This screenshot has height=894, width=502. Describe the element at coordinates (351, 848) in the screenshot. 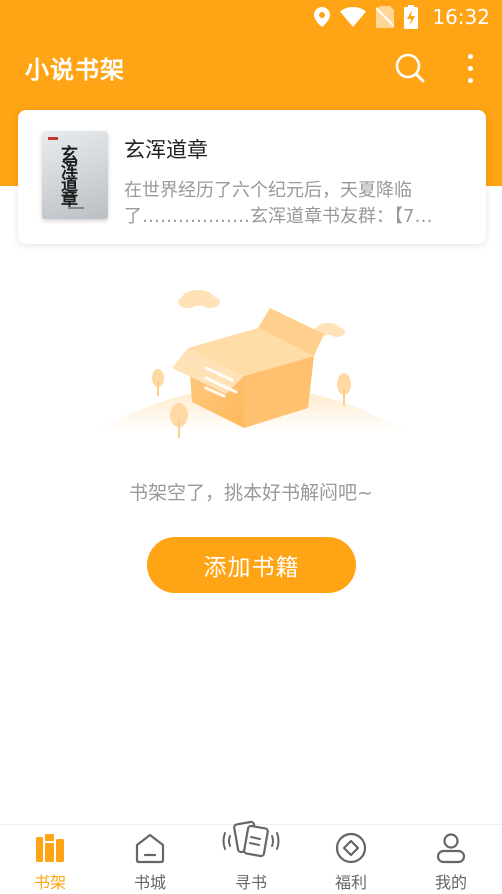

I see `coin-icon` at that location.